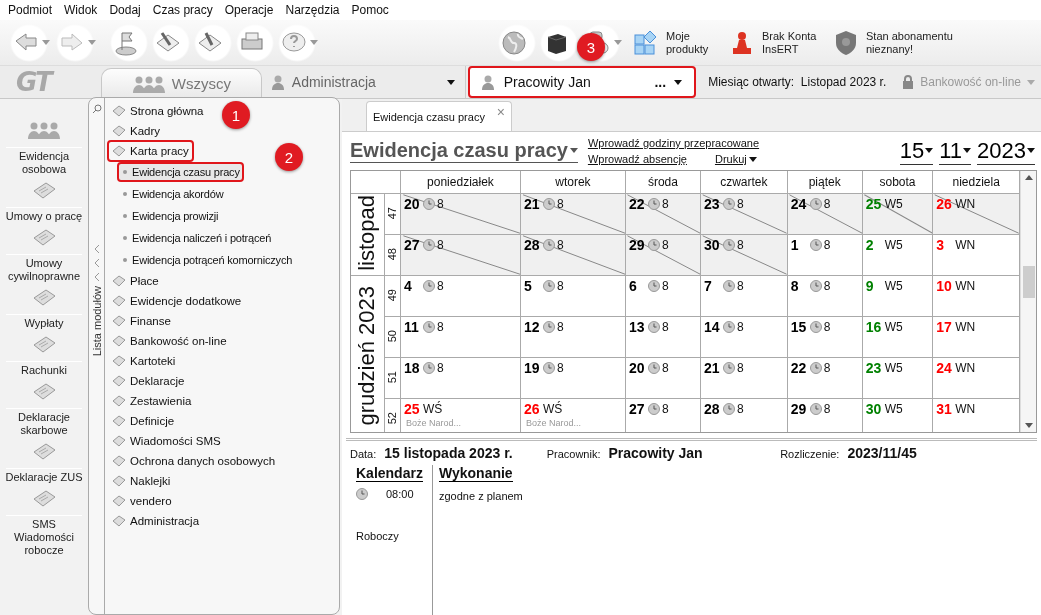 The height and width of the screenshot is (615, 1041). What do you see at coordinates (673, 143) in the screenshot?
I see `enter-hours-link: Wprowadź godziny przepracowane` at bounding box center [673, 143].